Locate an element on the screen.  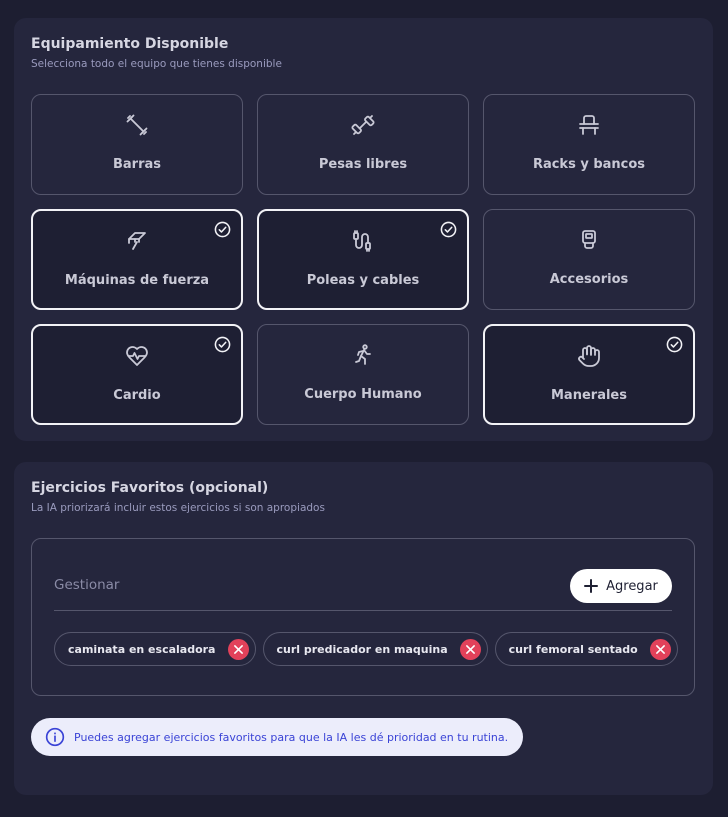
info-icon is located at coordinates (55, 737).